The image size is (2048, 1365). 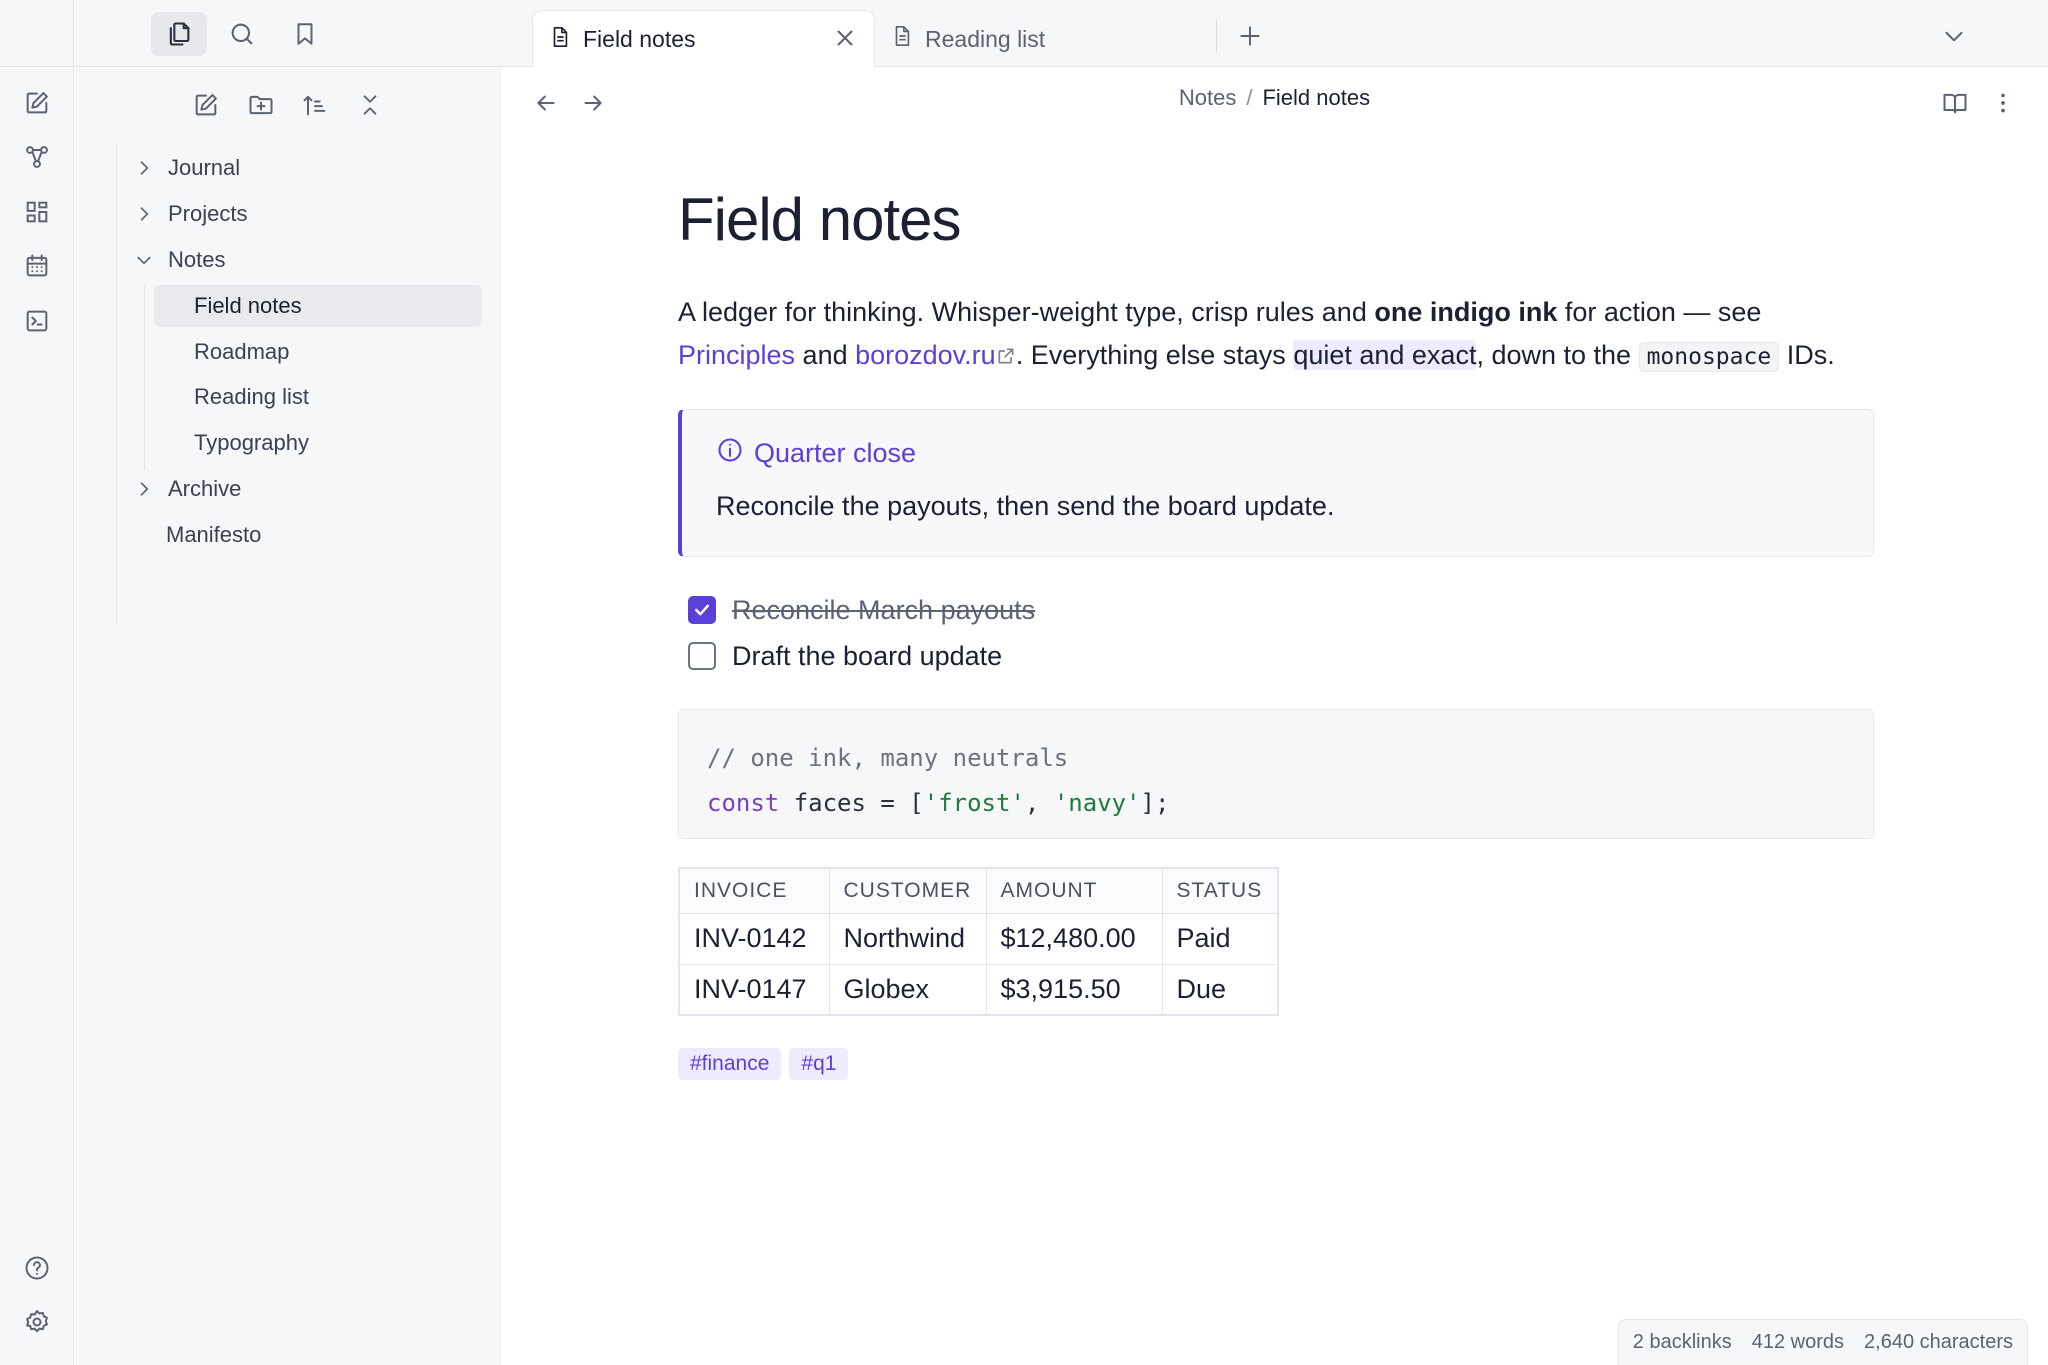 What do you see at coordinates (300, 214) in the screenshot?
I see `tree-item-projects: Projects` at bounding box center [300, 214].